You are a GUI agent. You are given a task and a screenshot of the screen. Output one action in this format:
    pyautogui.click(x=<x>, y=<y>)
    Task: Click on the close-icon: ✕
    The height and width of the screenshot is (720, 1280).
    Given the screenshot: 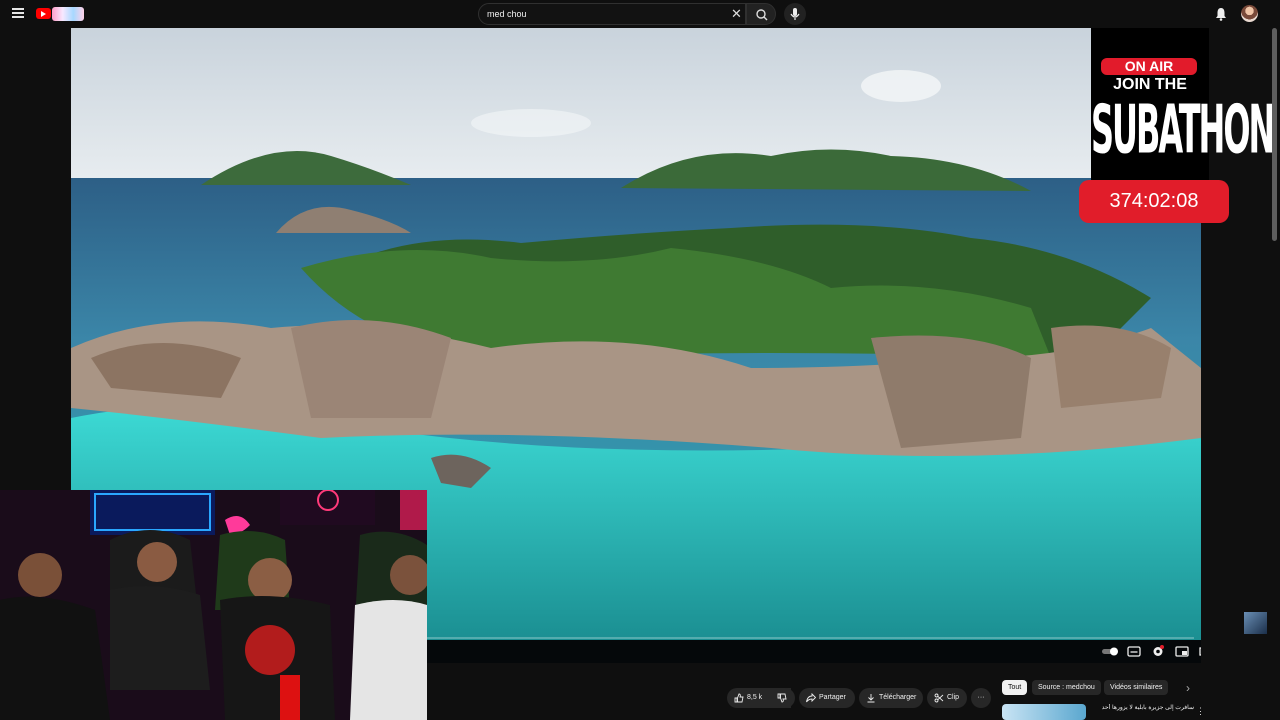 What is the action you would take?
    pyautogui.click(x=737, y=13)
    